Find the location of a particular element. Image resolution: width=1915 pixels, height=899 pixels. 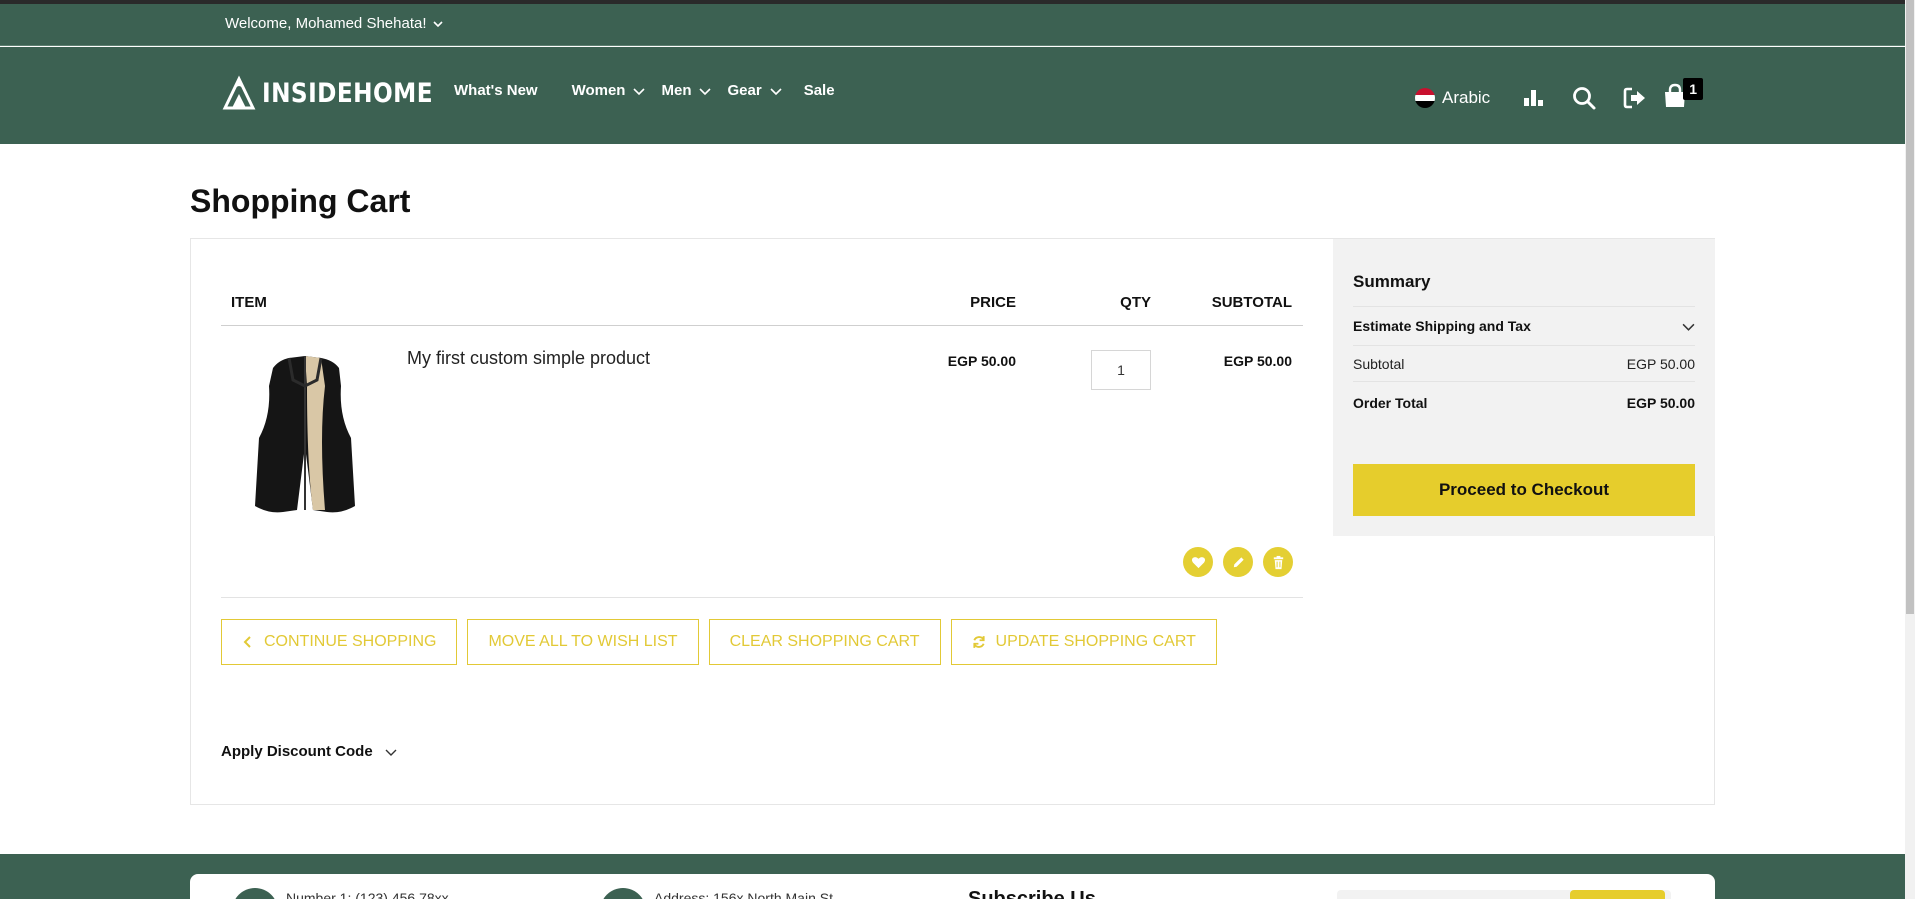

estimate-shipping-toggle: Estimate Shipping and Tax is located at coordinates (1524, 326).